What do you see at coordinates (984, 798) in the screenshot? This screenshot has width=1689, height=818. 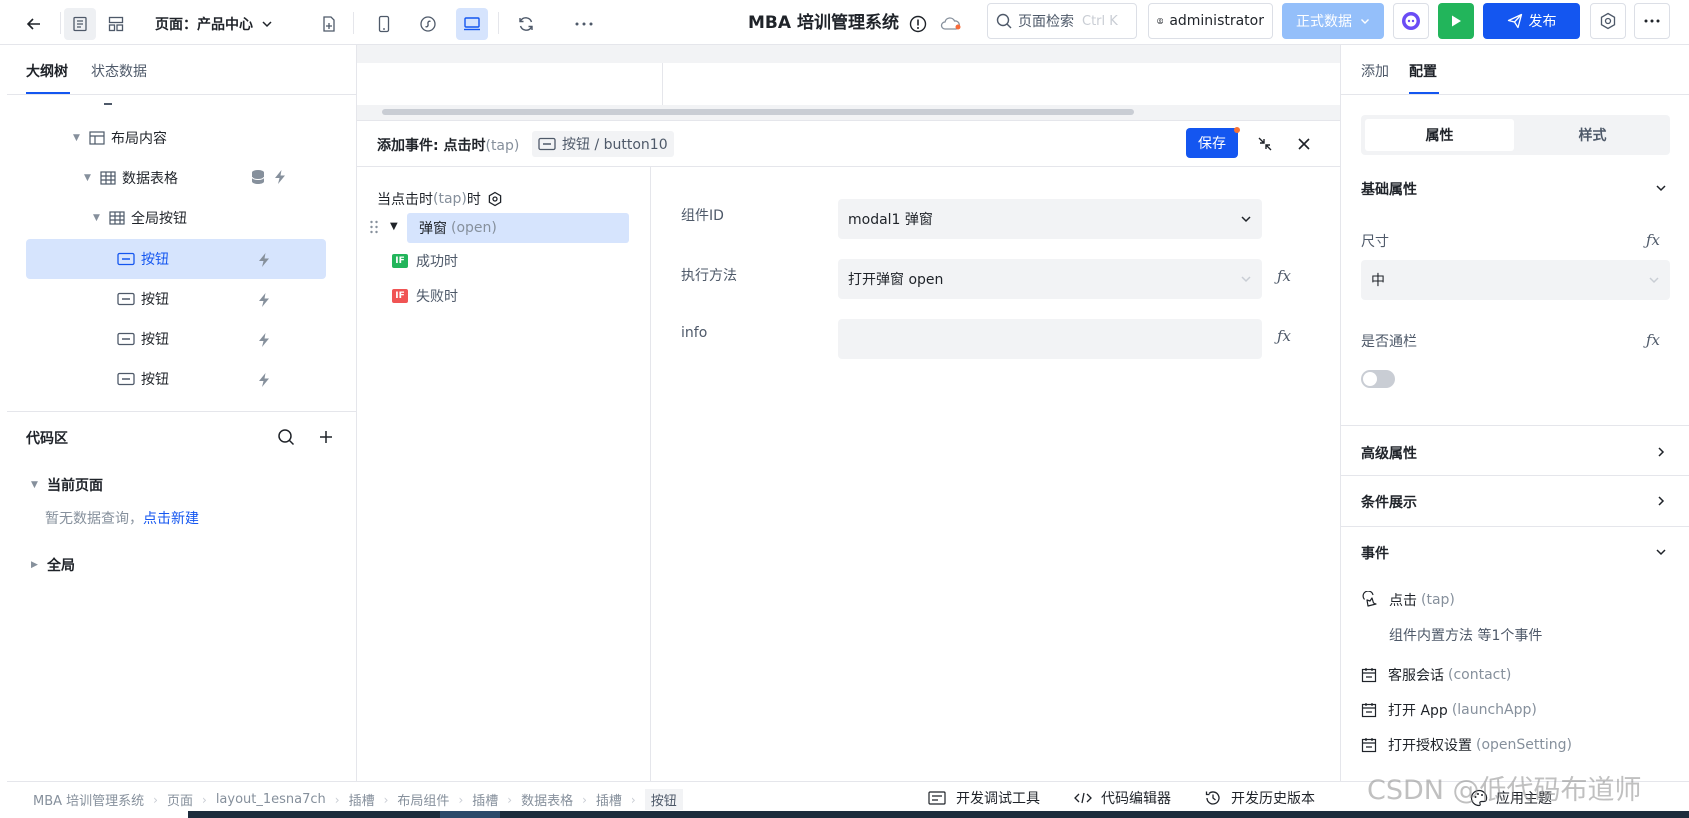 I see `dev-debug-tool-button: 开发调试工具` at bounding box center [984, 798].